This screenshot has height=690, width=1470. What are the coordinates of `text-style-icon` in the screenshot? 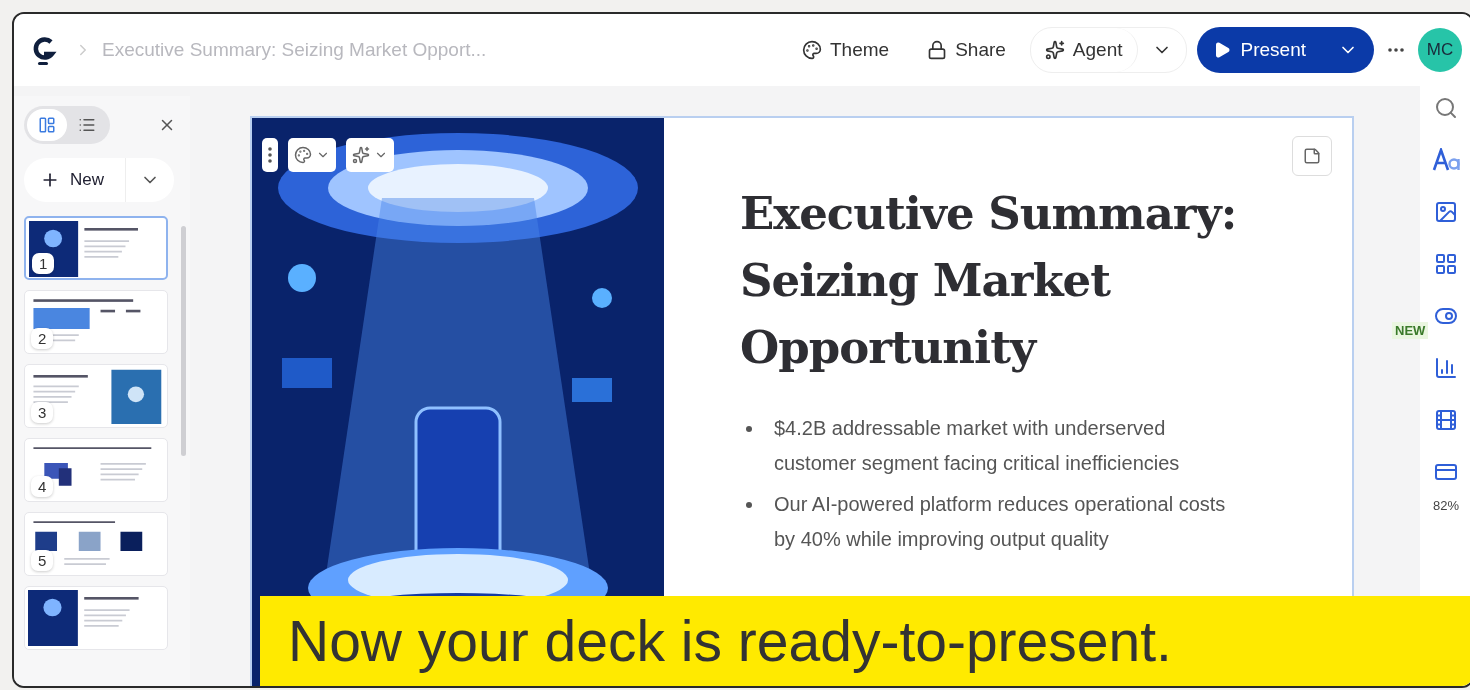 It's located at (1446, 160).